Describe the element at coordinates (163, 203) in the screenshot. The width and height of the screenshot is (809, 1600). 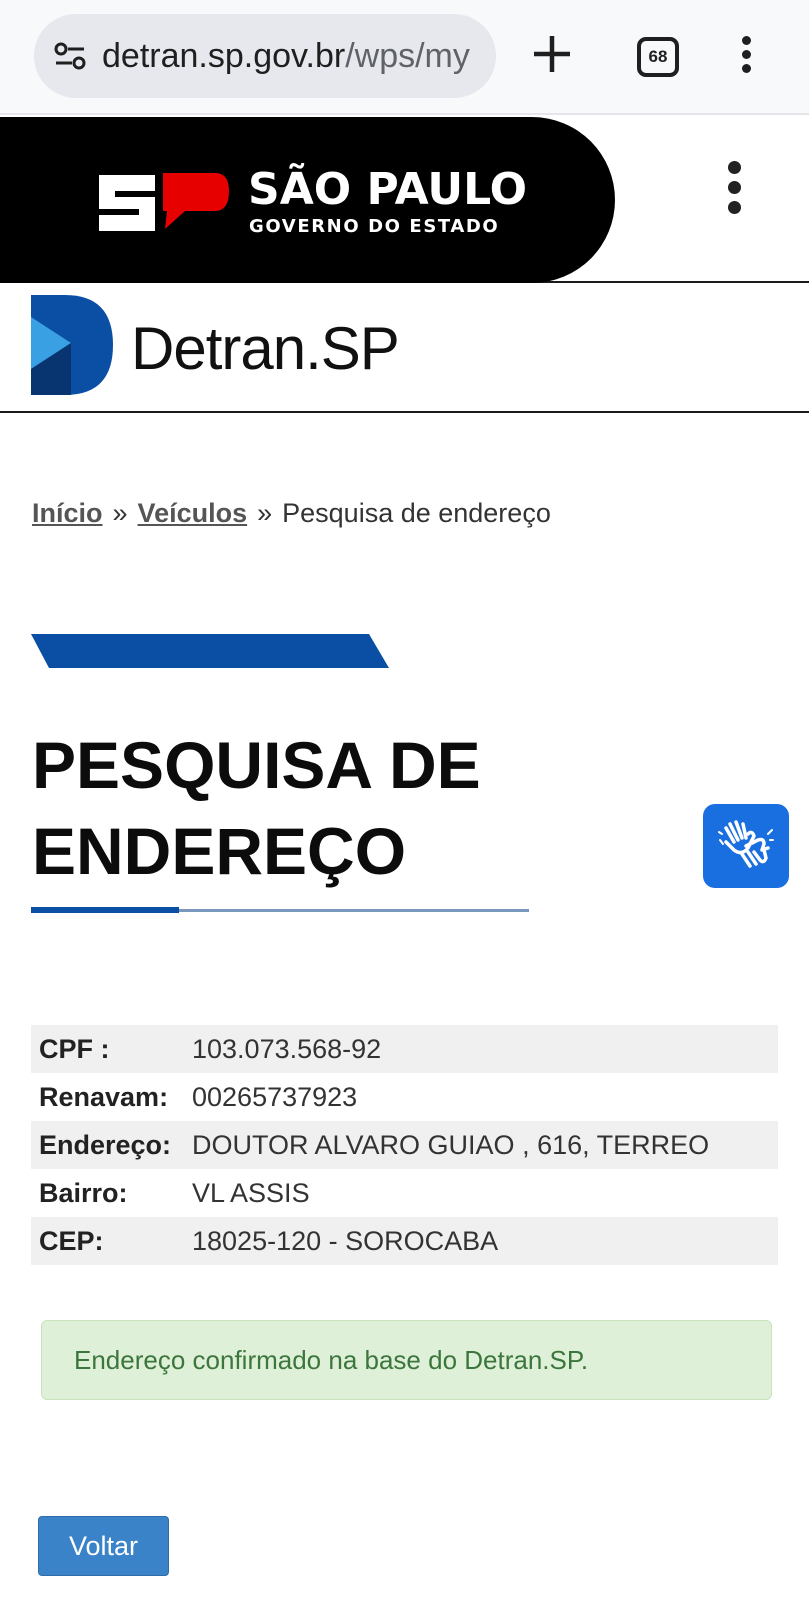
I see `sp-logo-icon` at that location.